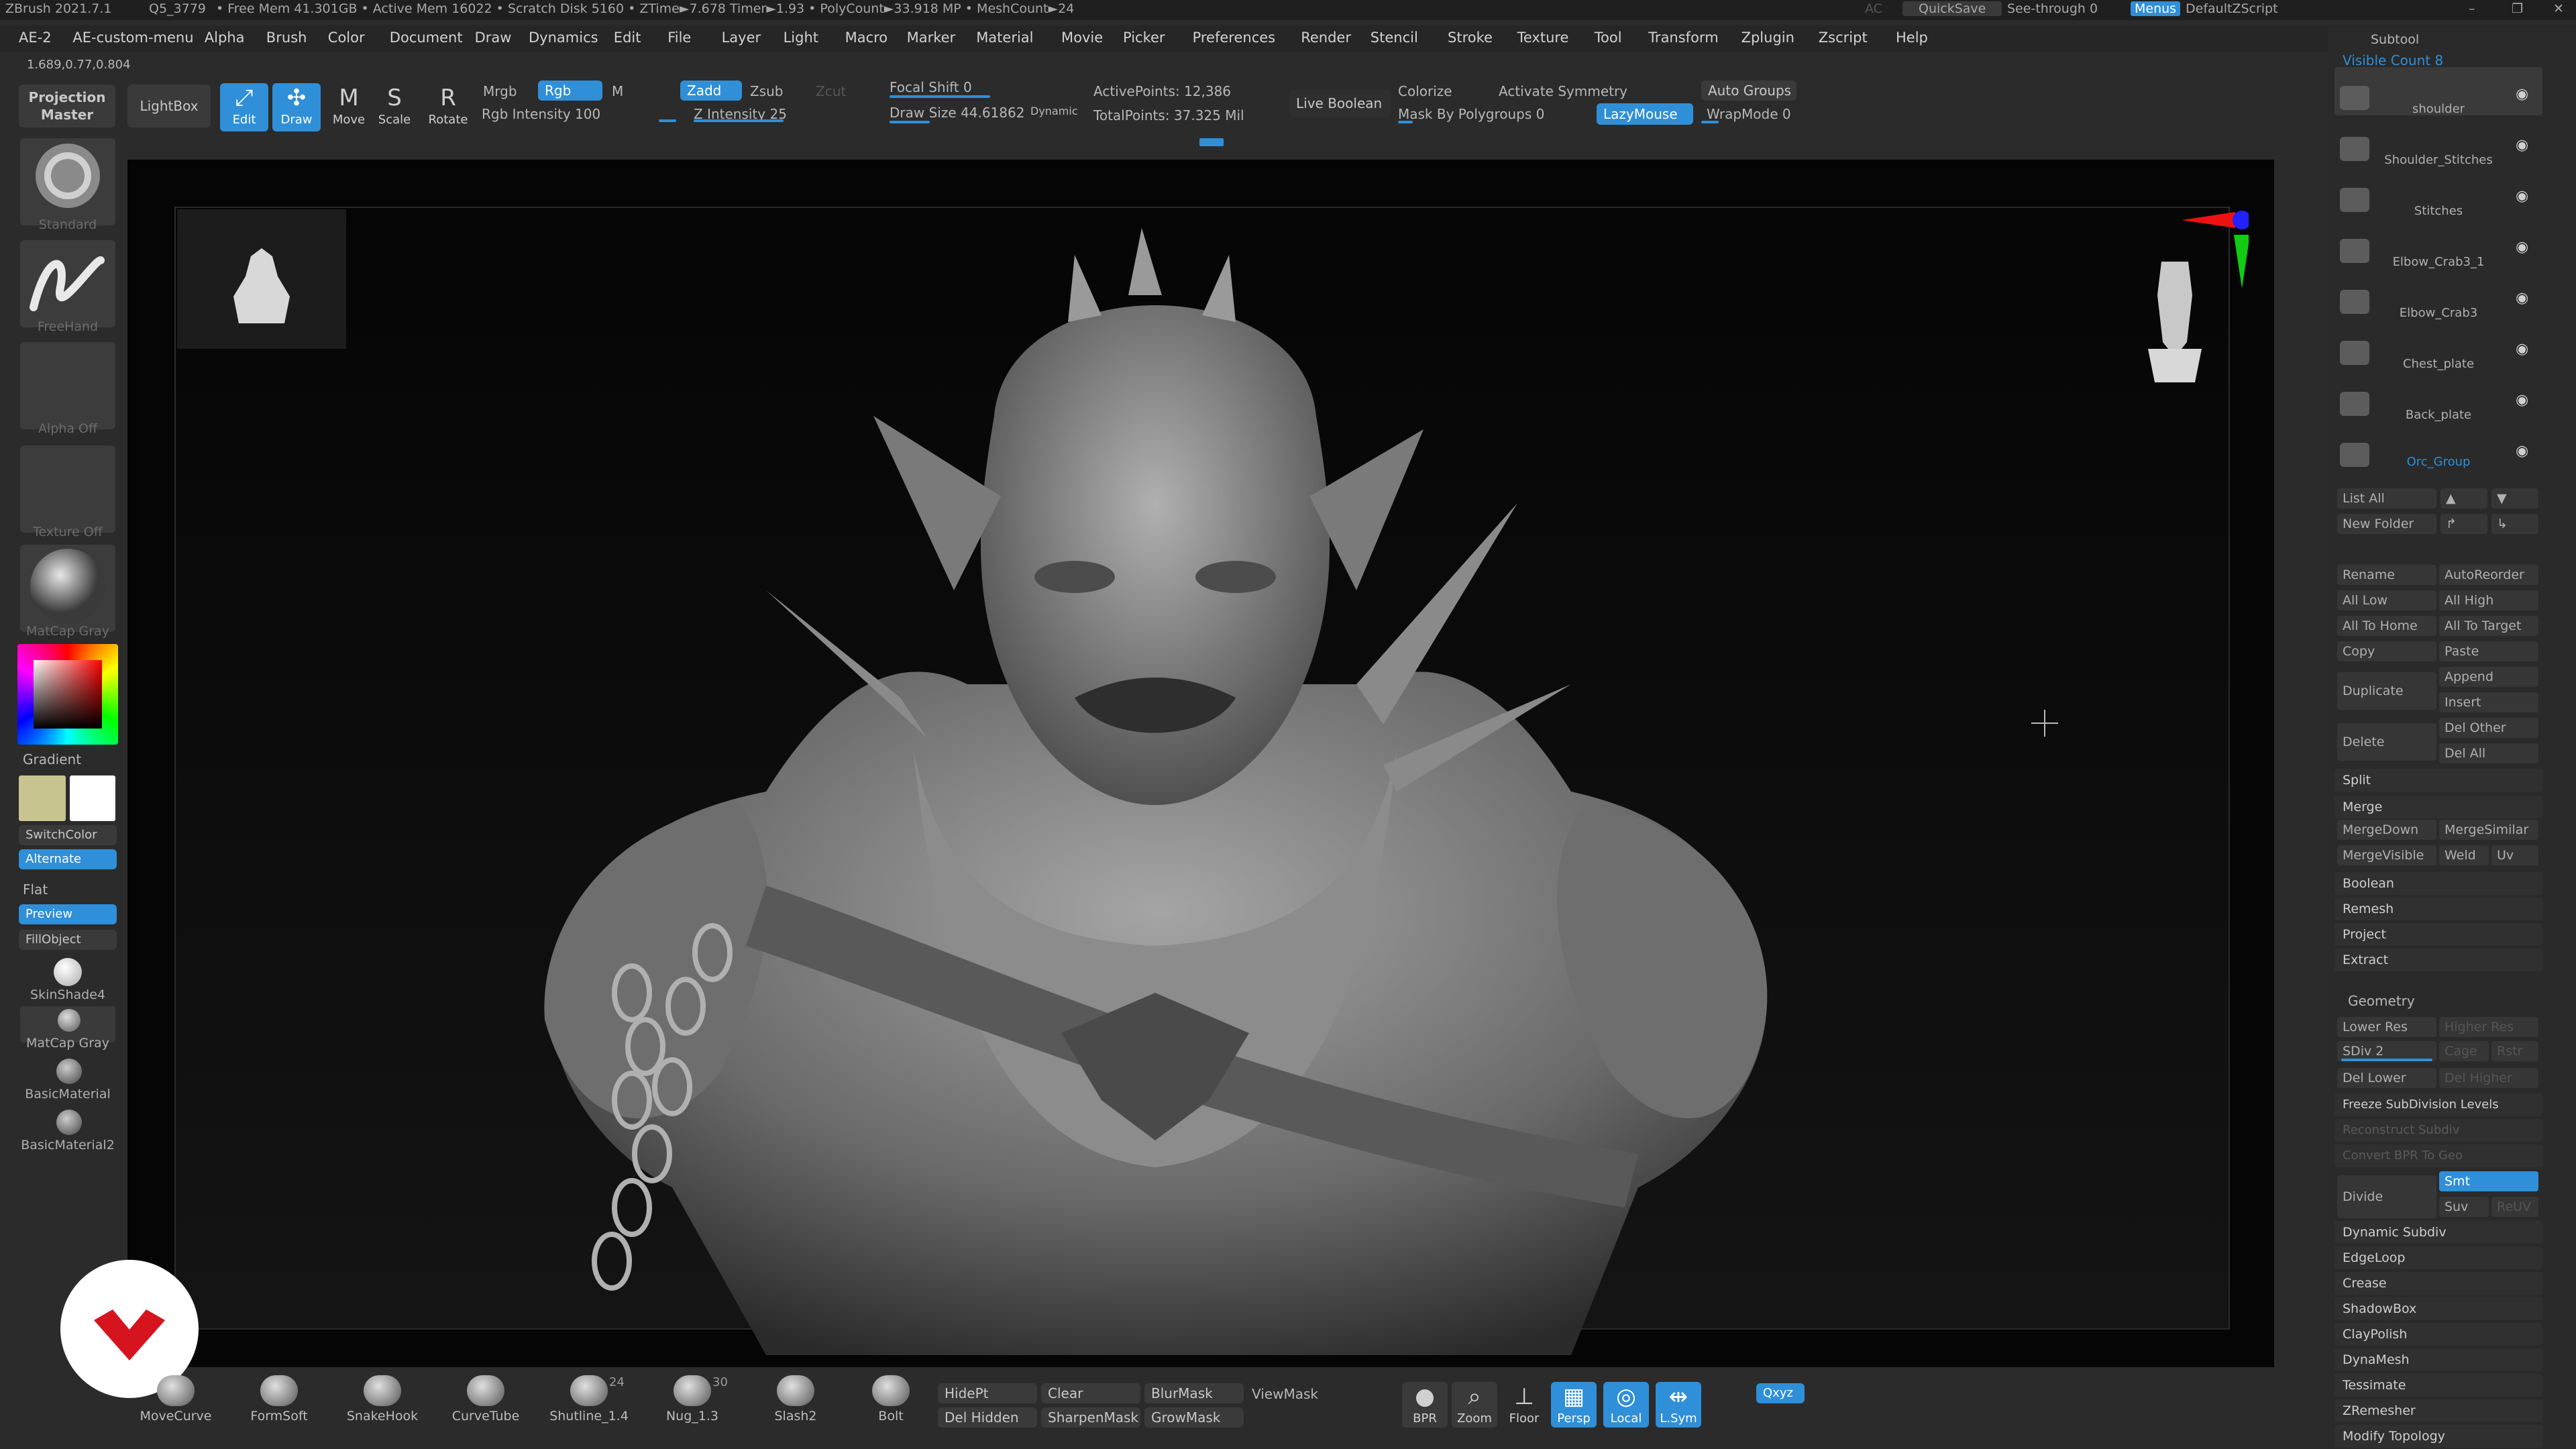  I want to click on projection-master-button: Projection Master, so click(67, 106).